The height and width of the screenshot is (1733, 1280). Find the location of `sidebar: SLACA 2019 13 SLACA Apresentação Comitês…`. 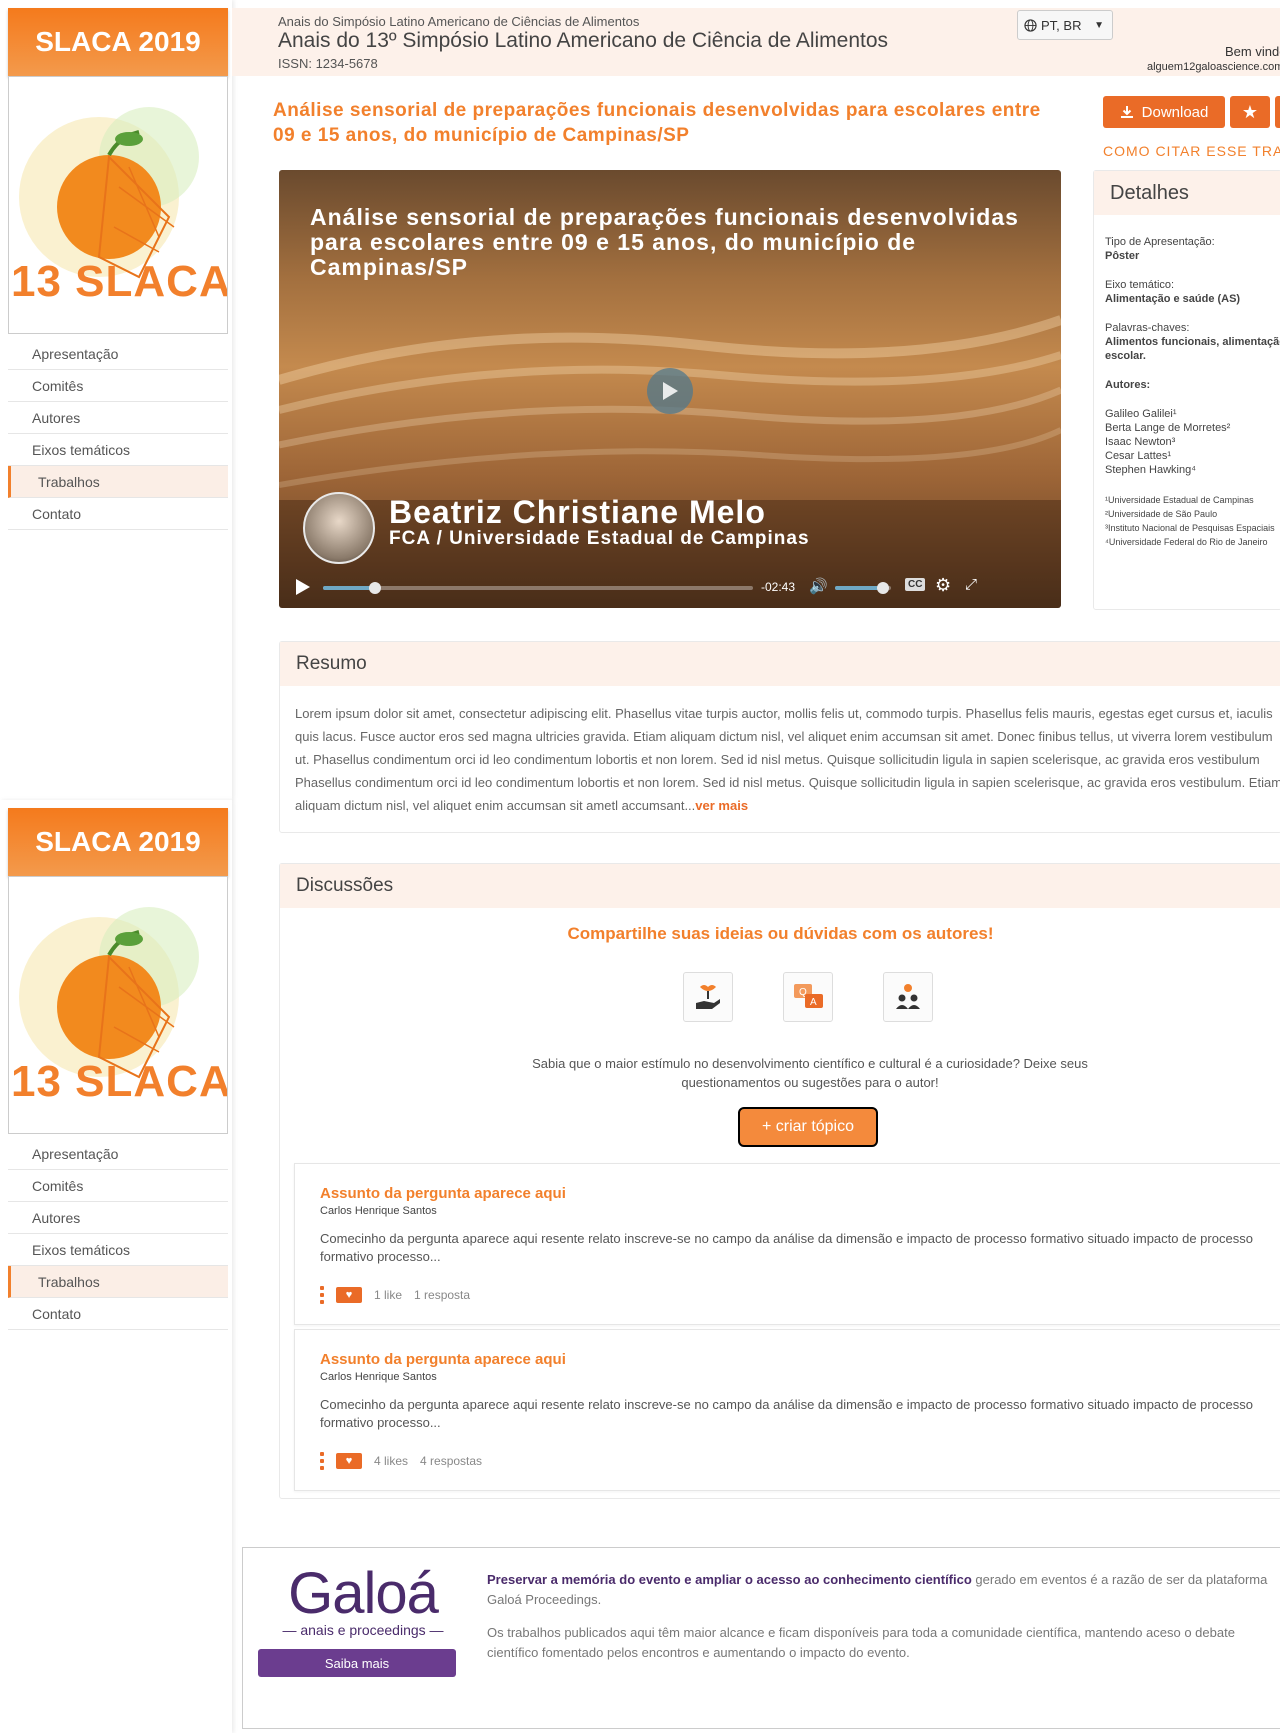

sidebar: SLACA 2019 13 SLACA Apresentação Comitês… is located at coordinates (116, 400).